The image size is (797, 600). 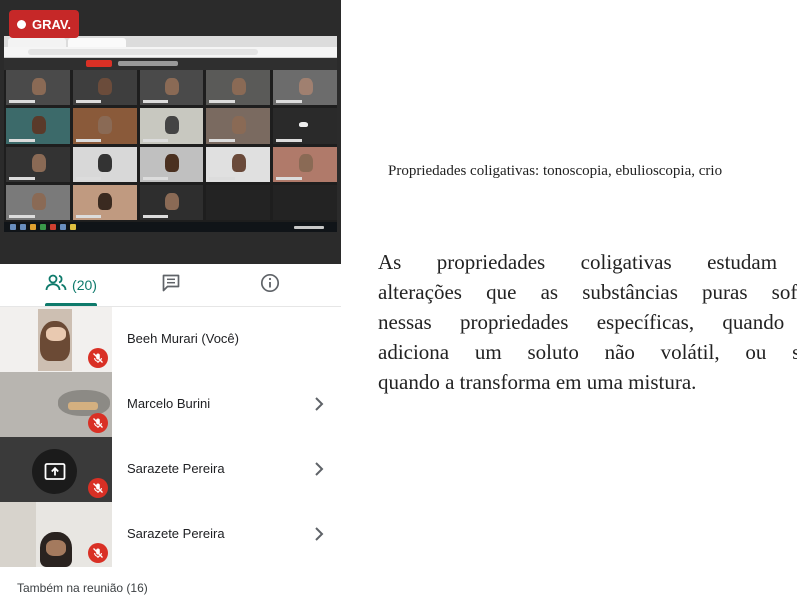 What do you see at coordinates (171, 145) in the screenshot?
I see `shared-video-grid` at bounding box center [171, 145].